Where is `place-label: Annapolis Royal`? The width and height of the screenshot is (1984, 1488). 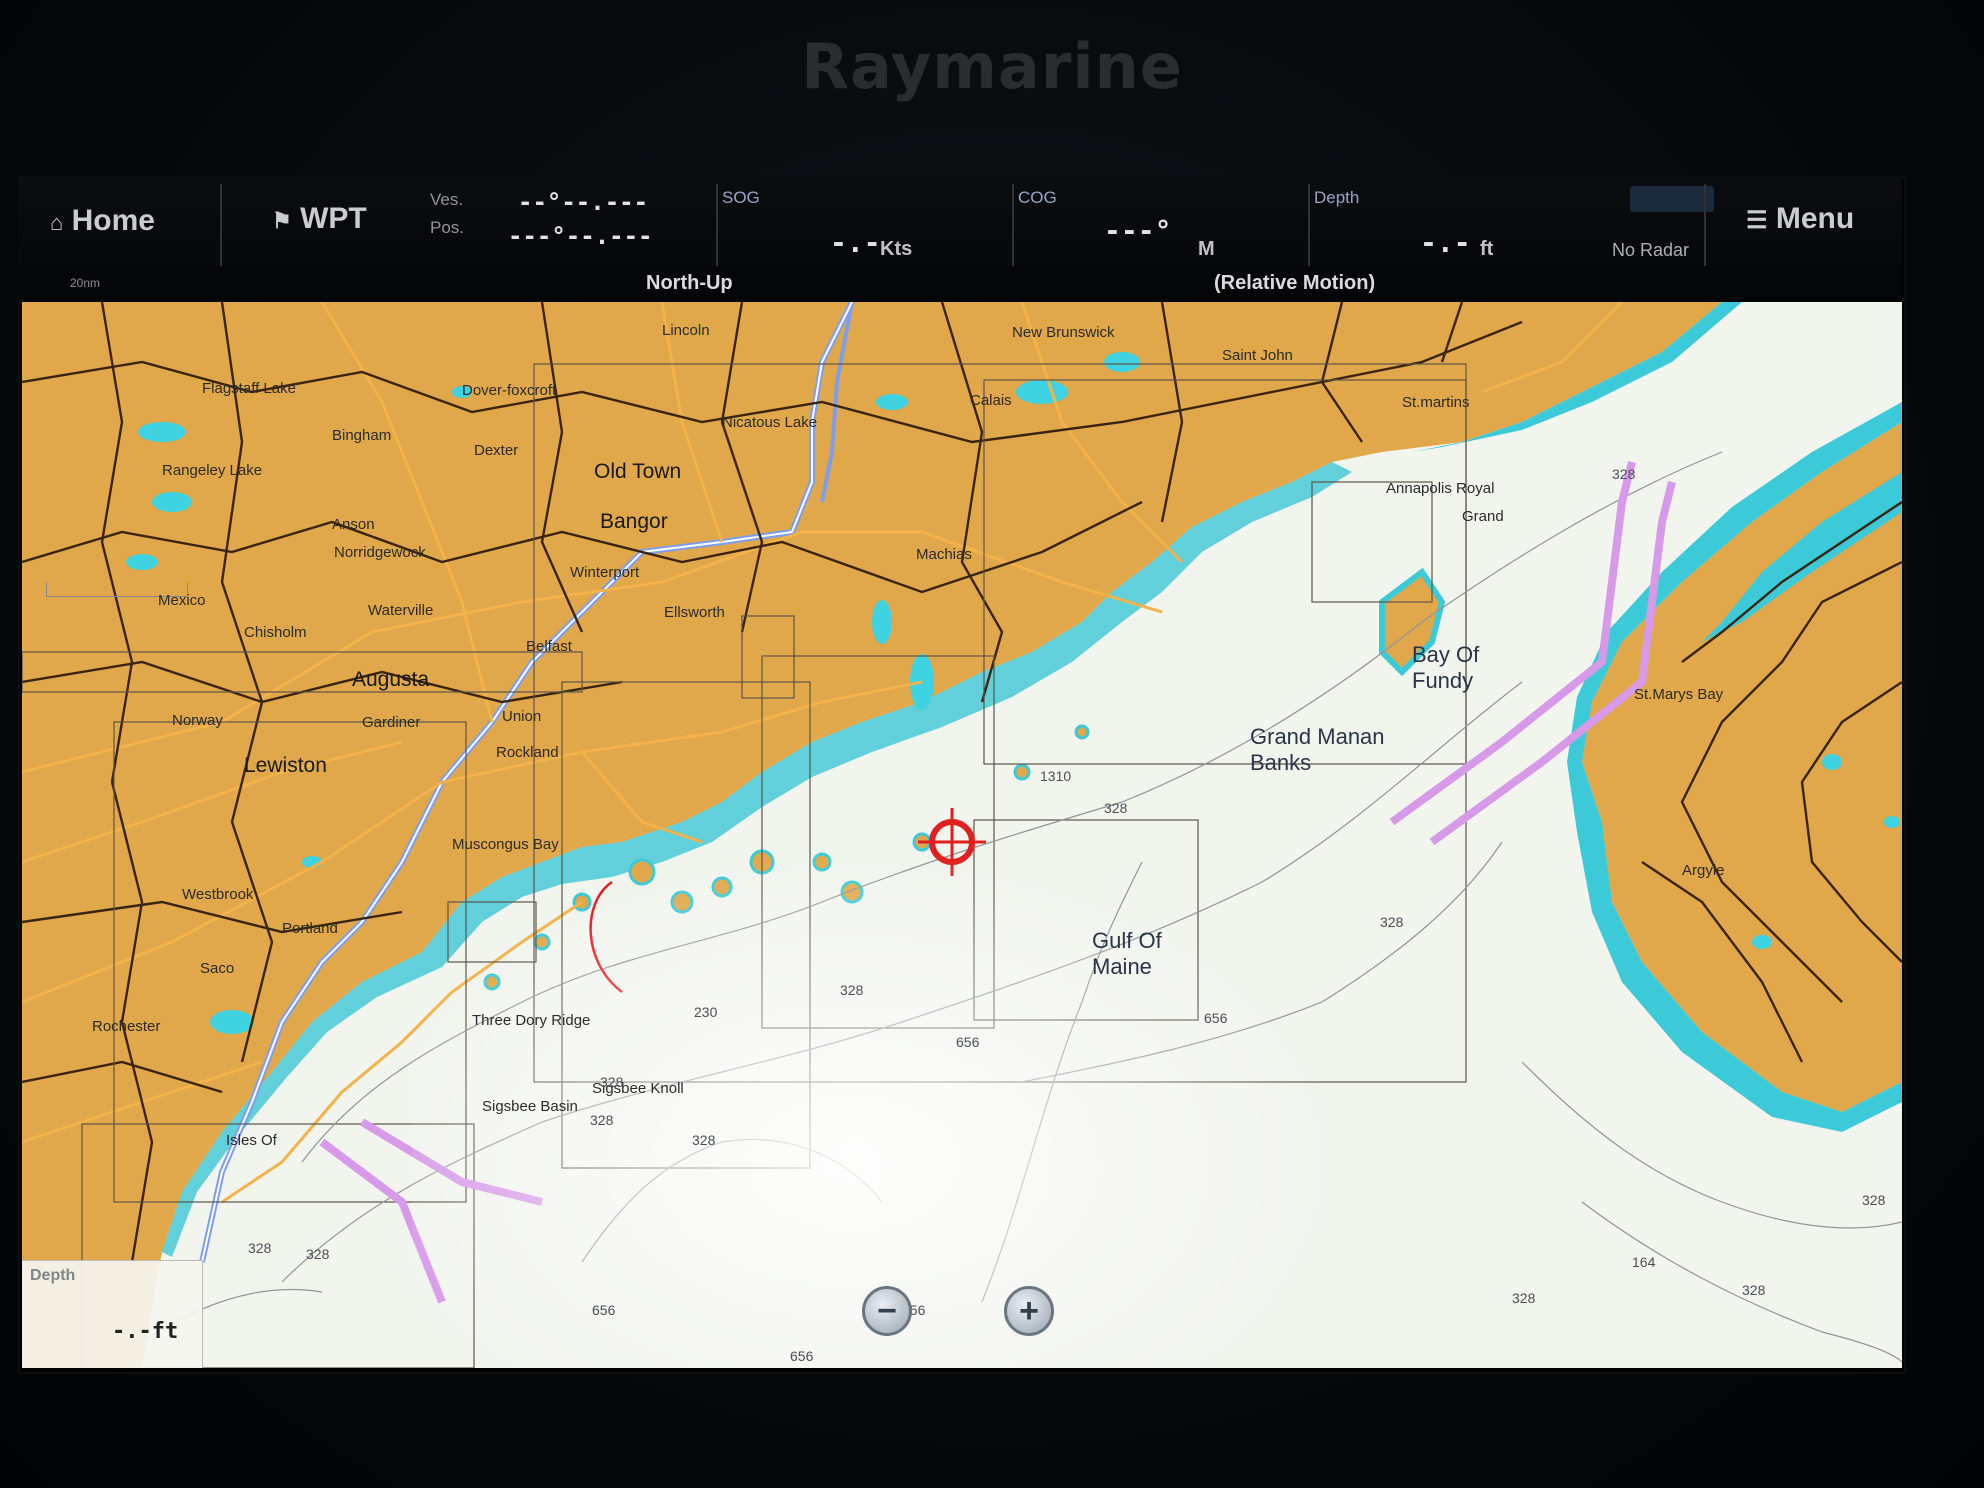
place-label: Annapolis Royal is located at coordinates (1440, 488).